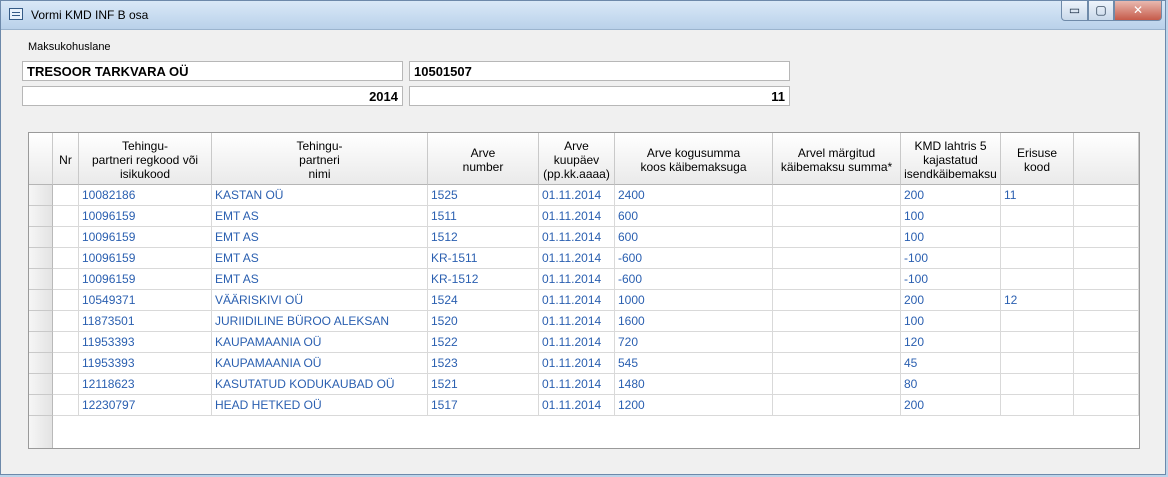 This screenshot has width=1168, height=477. I want to click on column-header-nr: Nr, so click(66, 159).